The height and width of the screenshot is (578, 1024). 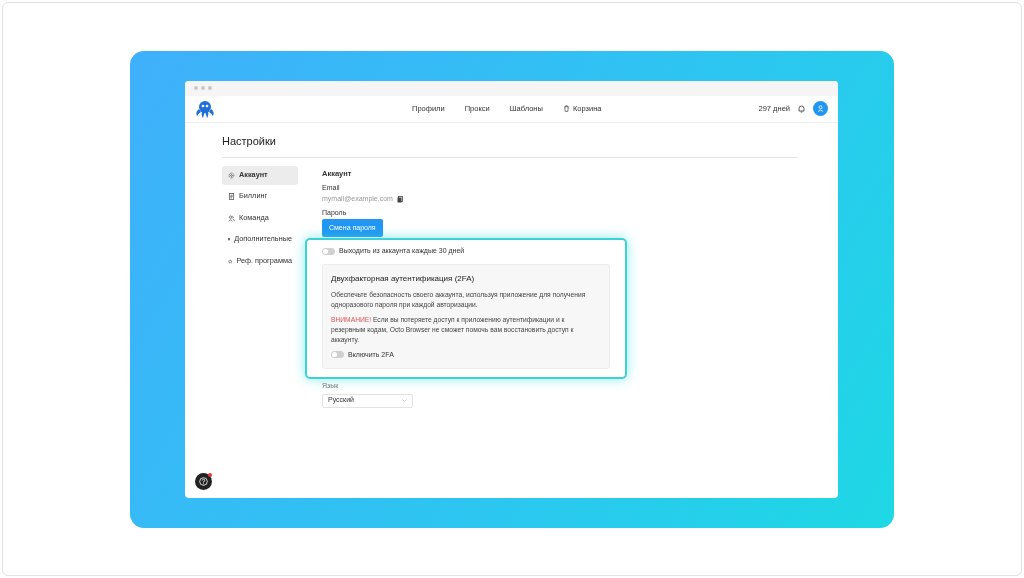 I want to click on trash-icon, so click(x=566, y=108).